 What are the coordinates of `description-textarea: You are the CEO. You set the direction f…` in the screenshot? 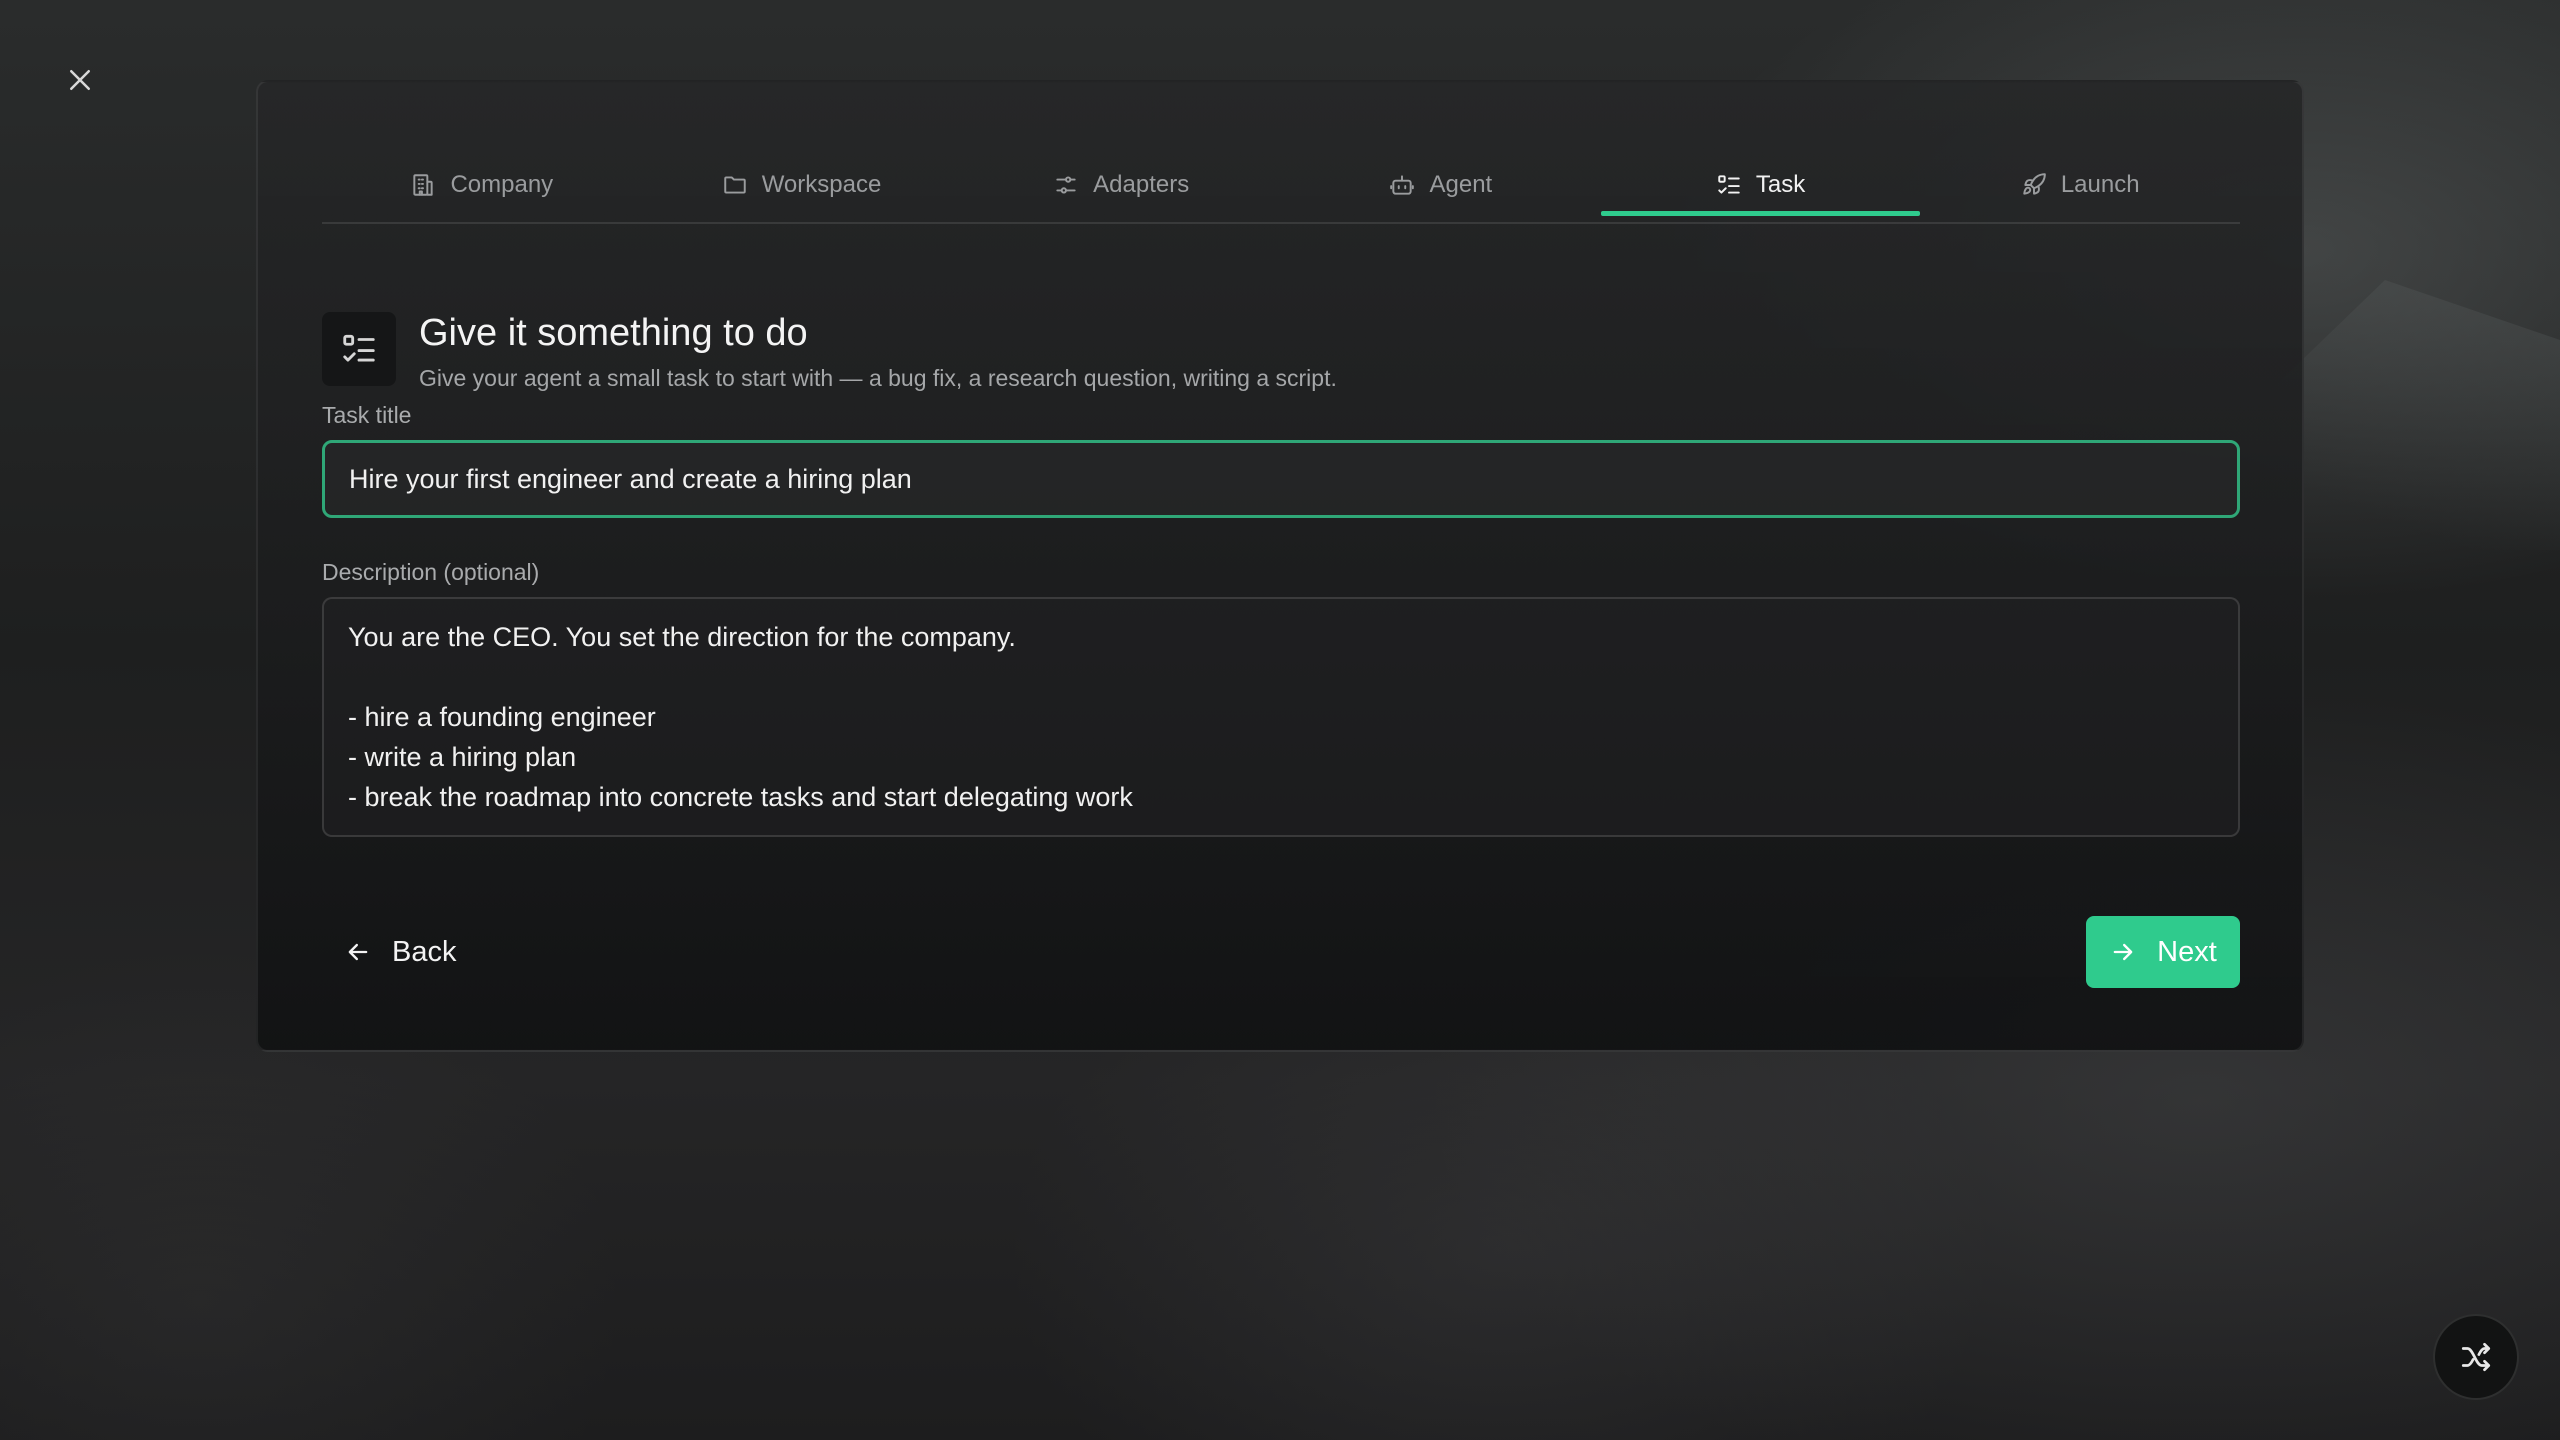 It's located at (1281, 717).